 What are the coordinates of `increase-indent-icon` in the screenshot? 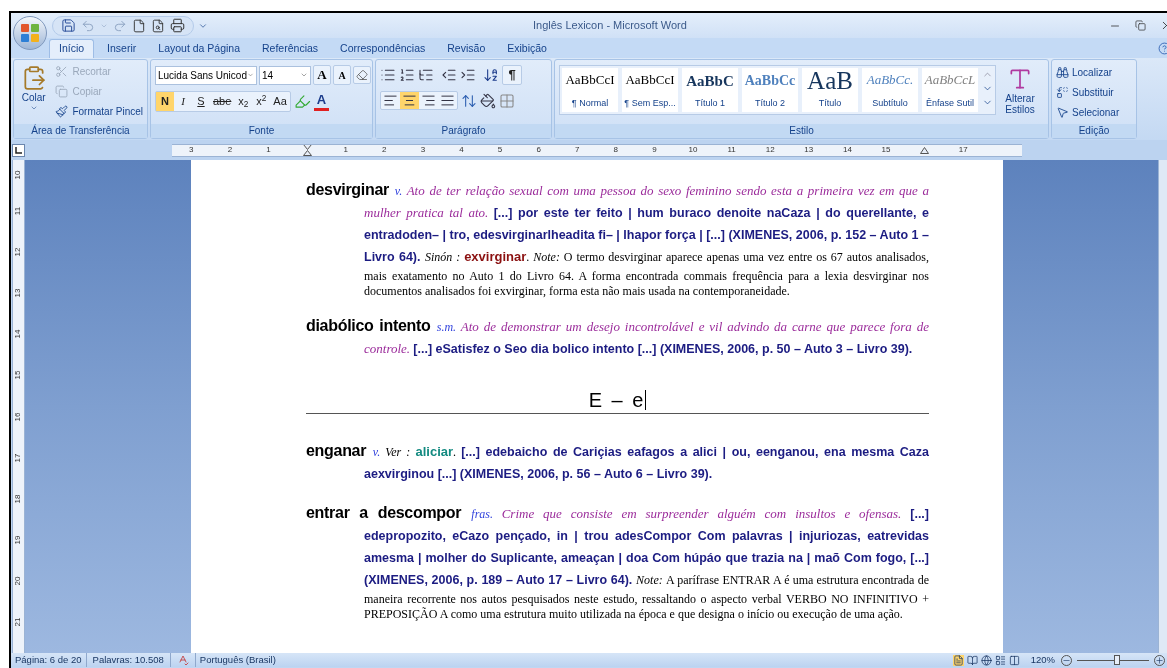 It's located at (468, 75).